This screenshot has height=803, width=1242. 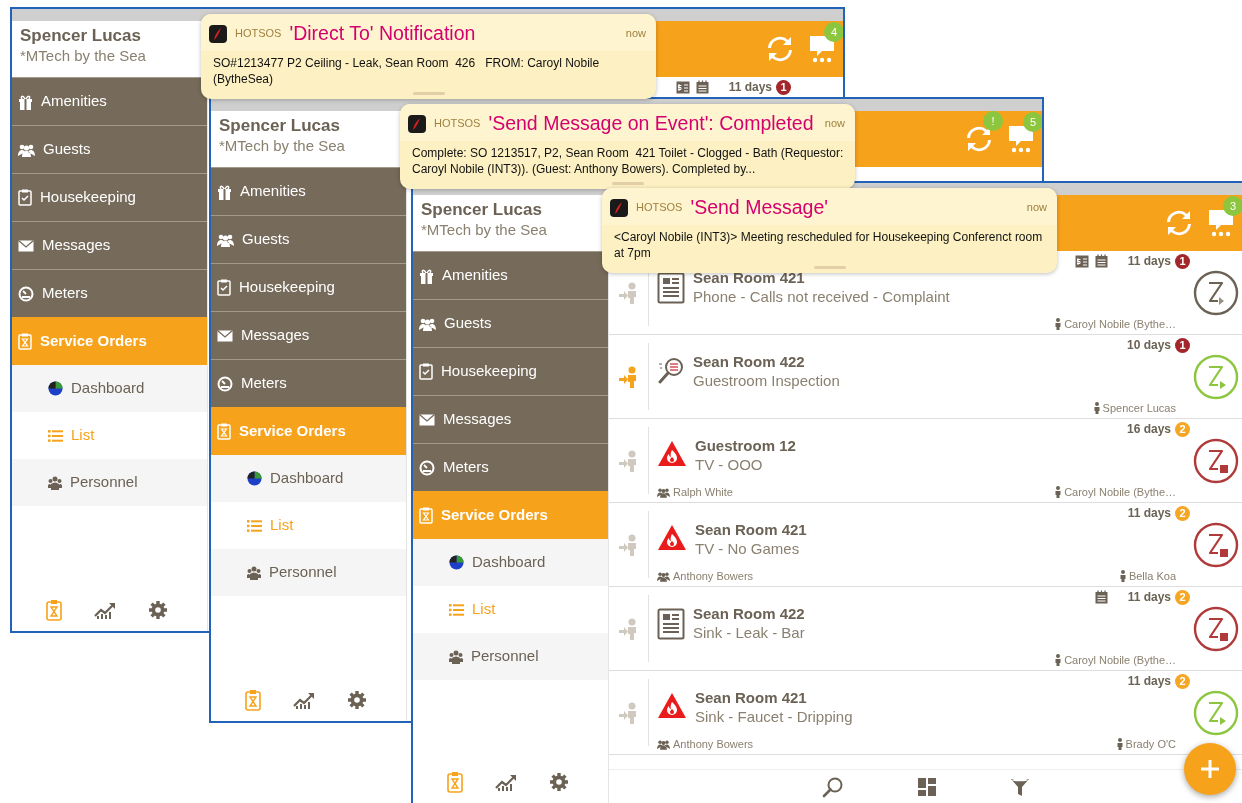 What do you see at coordinates (254, 572) in the screenshot?
I see `people-icon` at bounding box center [254, 572].